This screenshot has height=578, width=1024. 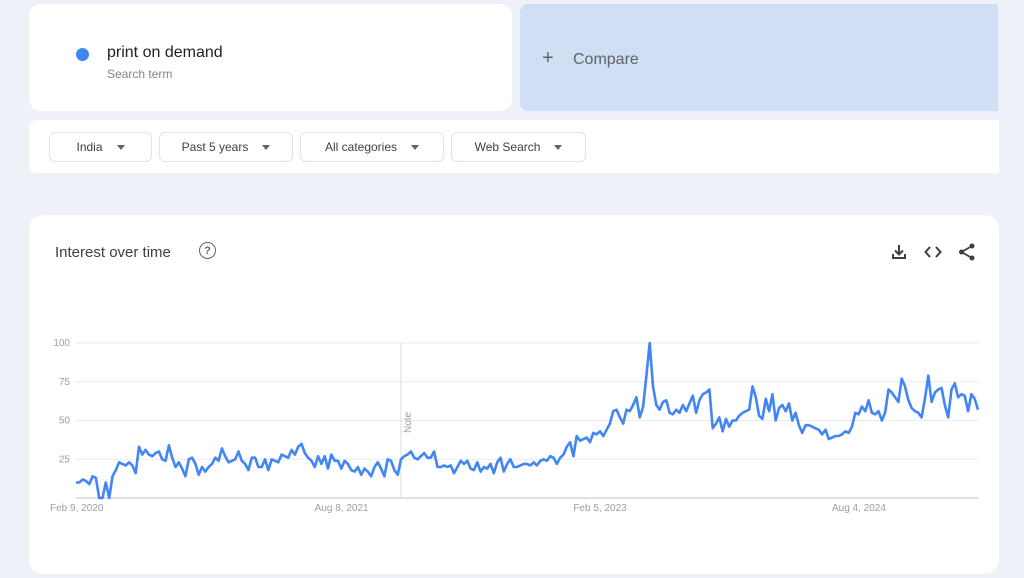 What do you see at coordinates (408, 422) in the screenshot?
I see `annotation-note-label: Note` at bounding box center [408, 422].